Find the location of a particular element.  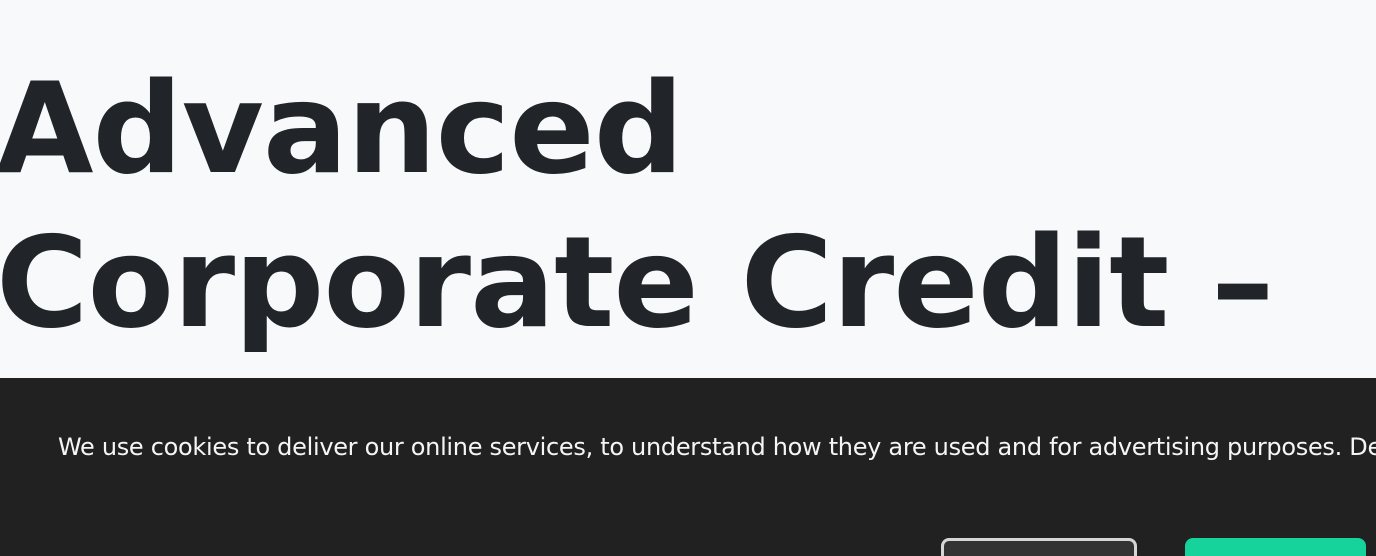

accept-cookies-button is located at coordinates (1275, 547).